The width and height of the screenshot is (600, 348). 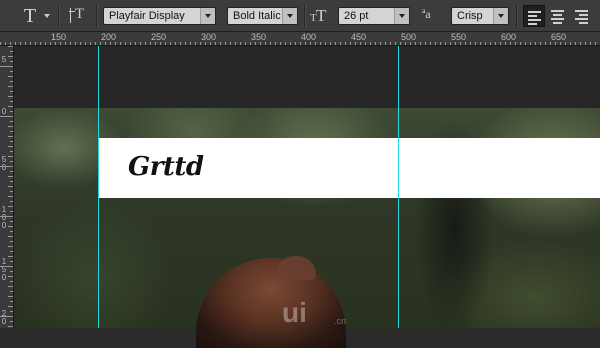 What do you see at coordinates (109, 37) in the screenshot?
I see `ruler-label: 200` at bounding box center [109, 37].